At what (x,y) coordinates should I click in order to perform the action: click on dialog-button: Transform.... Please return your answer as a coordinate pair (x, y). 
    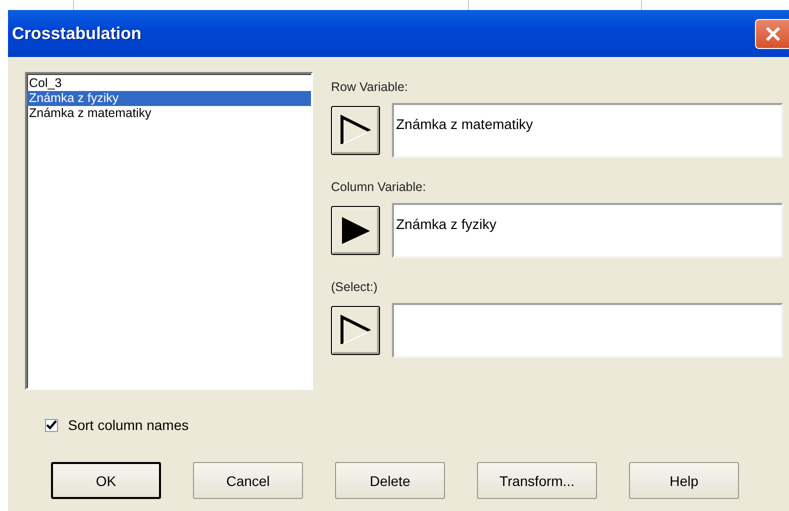
    Looking at the image, I should click on (537, 480).